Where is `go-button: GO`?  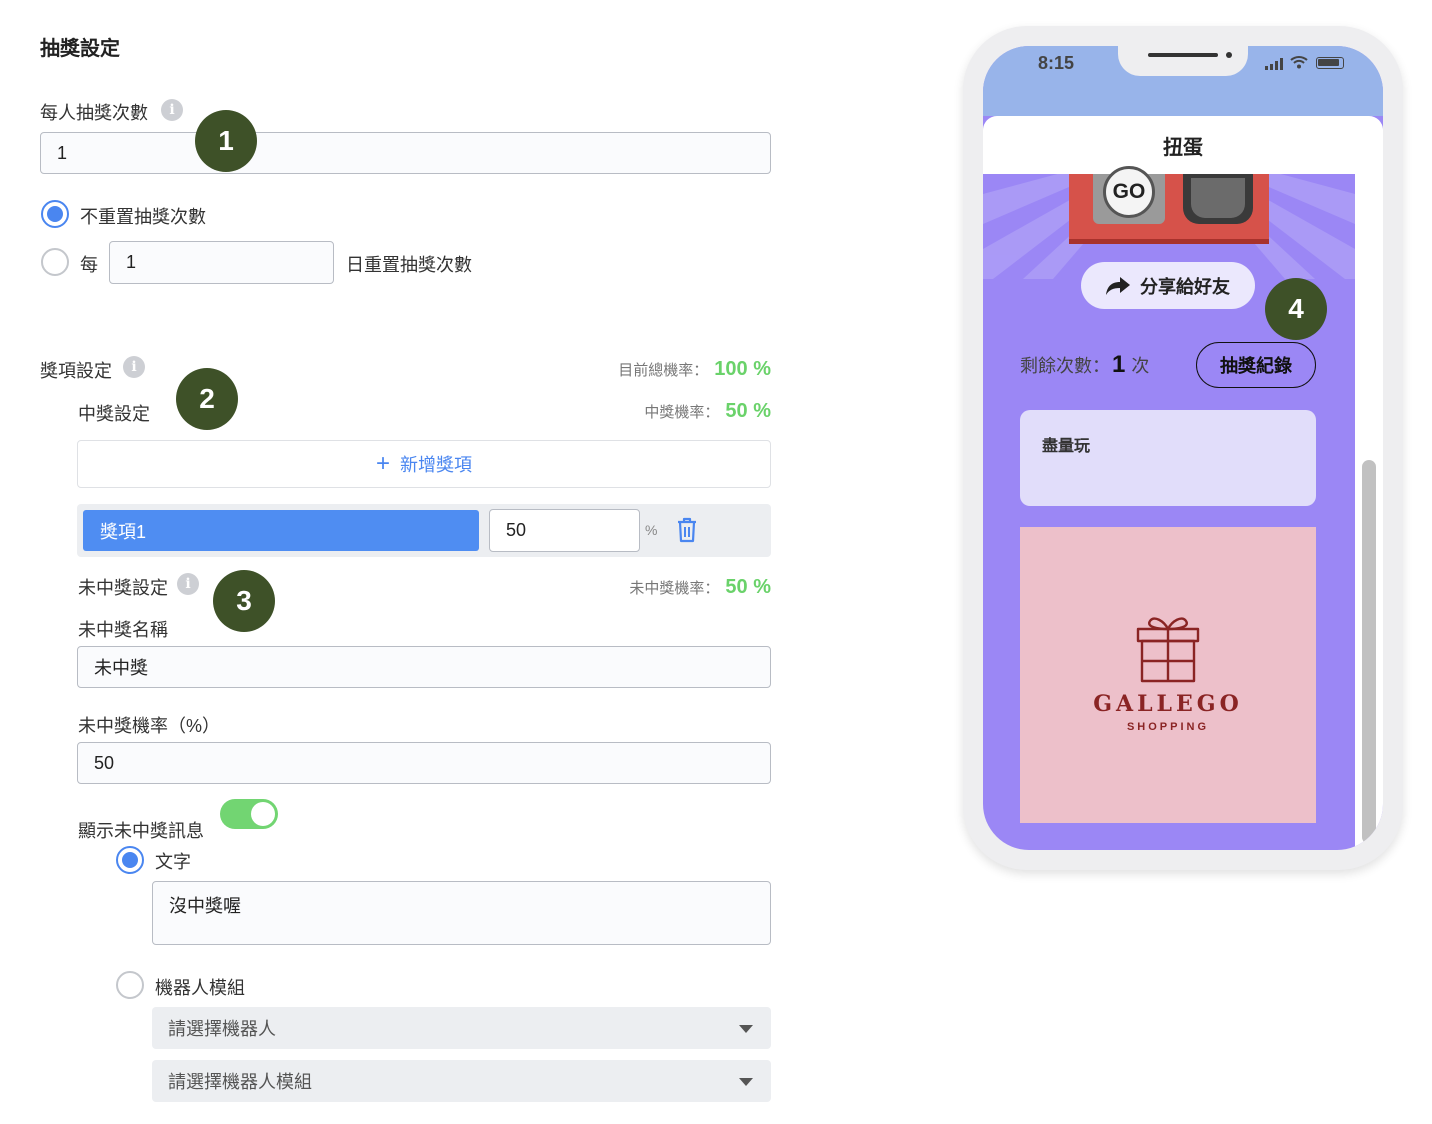 go-button: GO is located at coordinates (1129, 192).